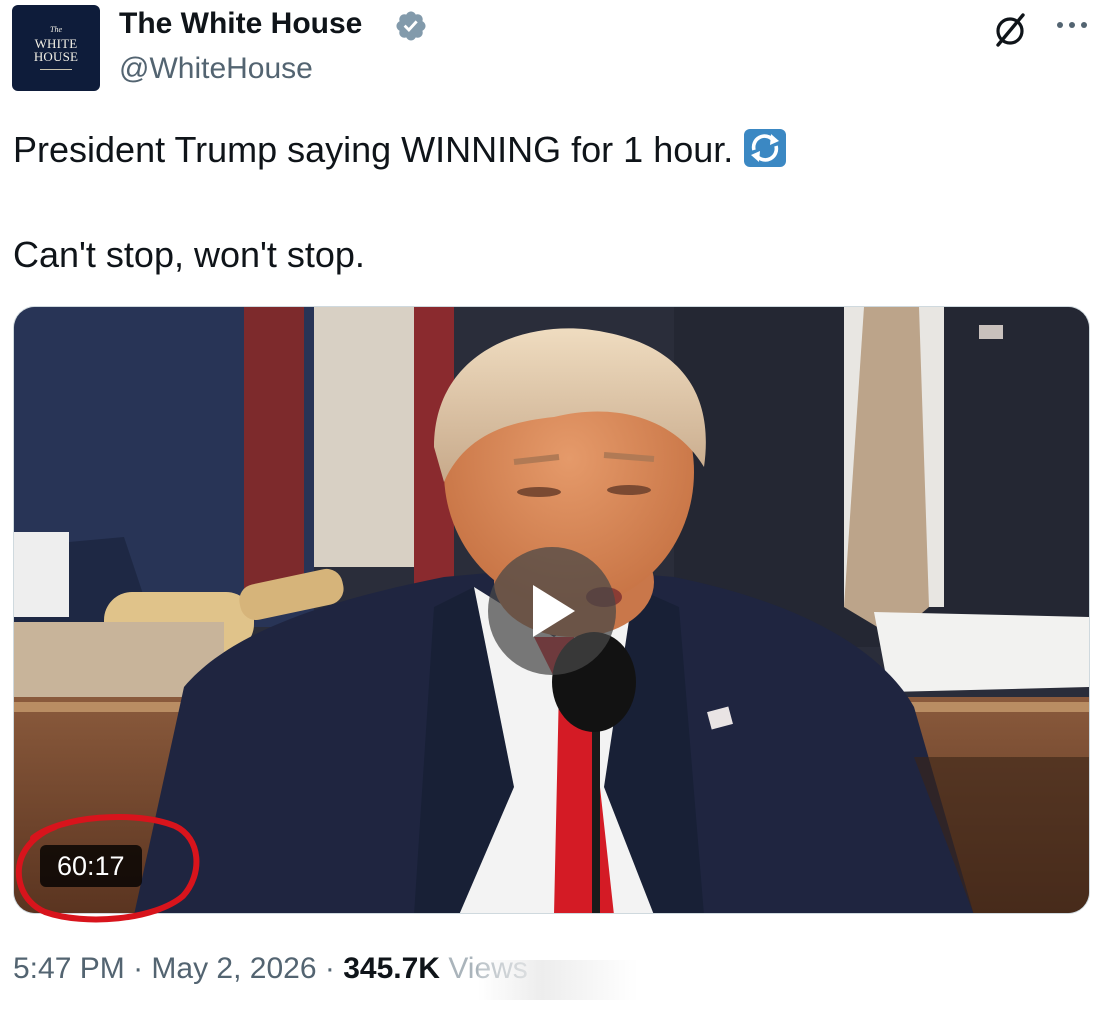 The width and height of the screenshot is (1107, 1012). Describe the element at coordinates (69, 968) in the screenshot. I see `post-time: 5:47 PM` at that location.